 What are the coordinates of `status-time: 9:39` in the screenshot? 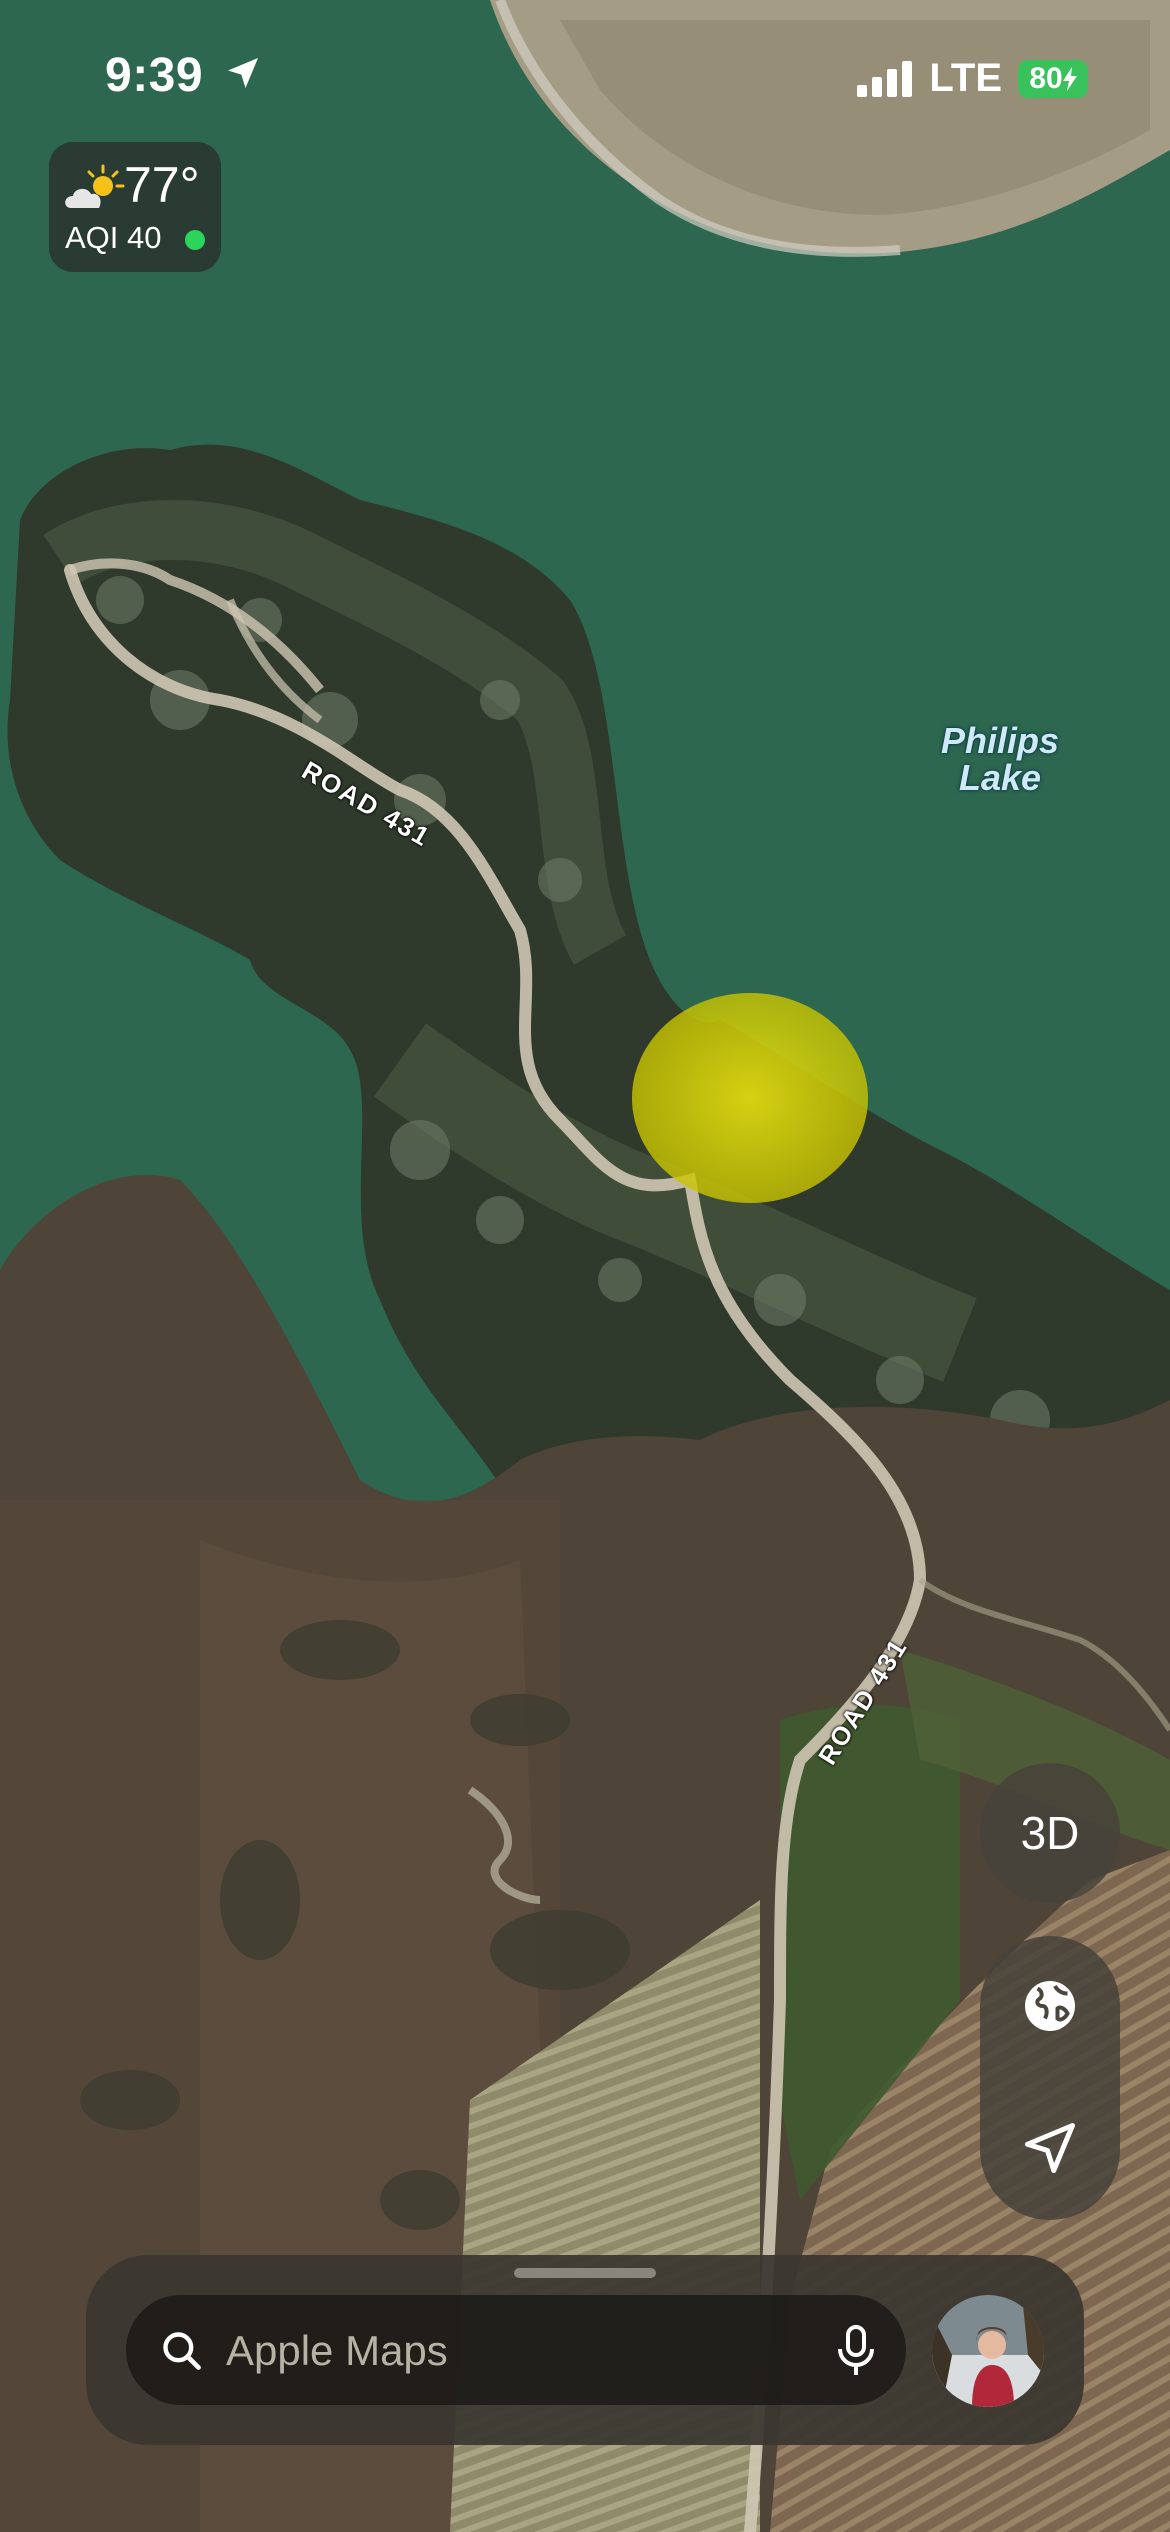 It's located at (184, 75).